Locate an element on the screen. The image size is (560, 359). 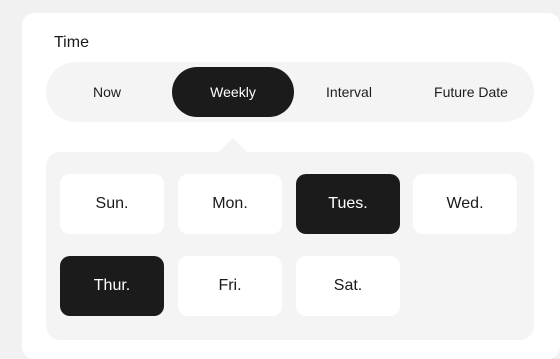
day-wednesday: Wed. is located at coordinates (465, 204).